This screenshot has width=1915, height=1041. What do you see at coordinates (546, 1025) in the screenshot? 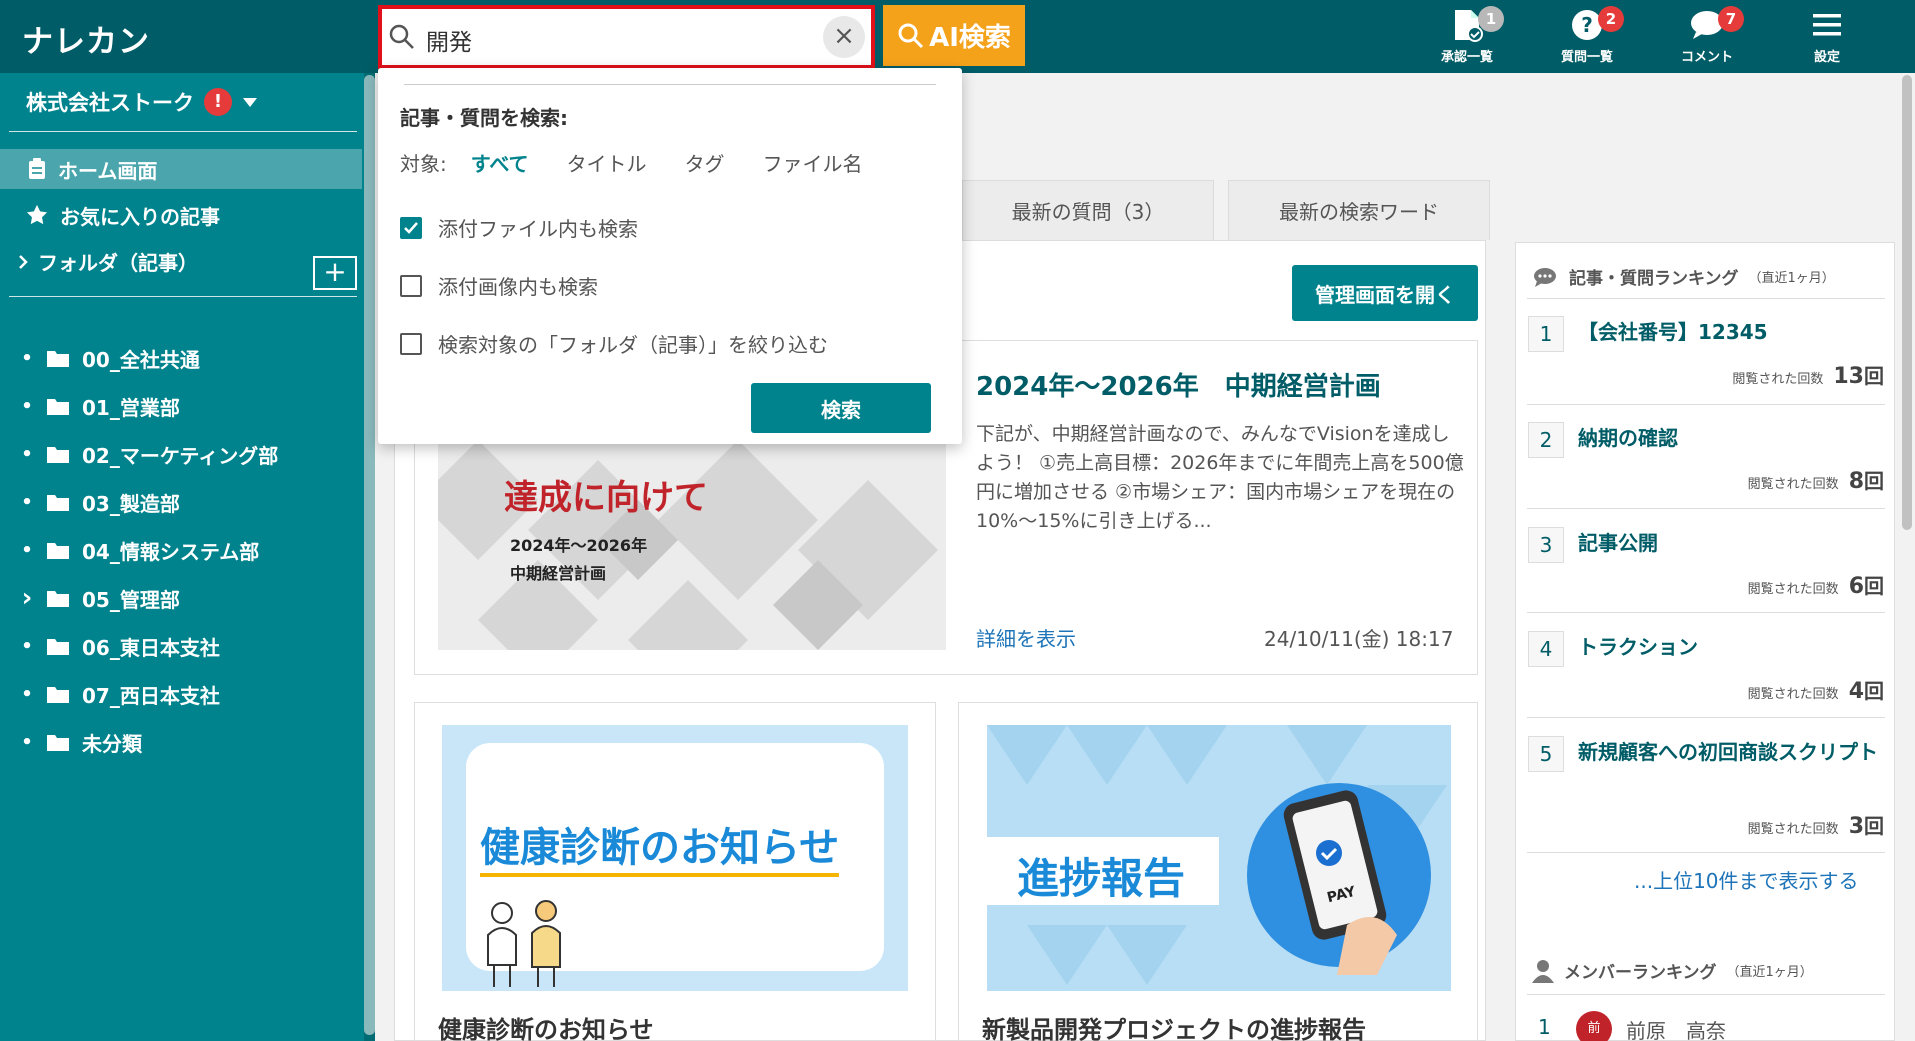
I see `article-card-title: 健康診断のお知らせ` at bounding box center [546, 1025].